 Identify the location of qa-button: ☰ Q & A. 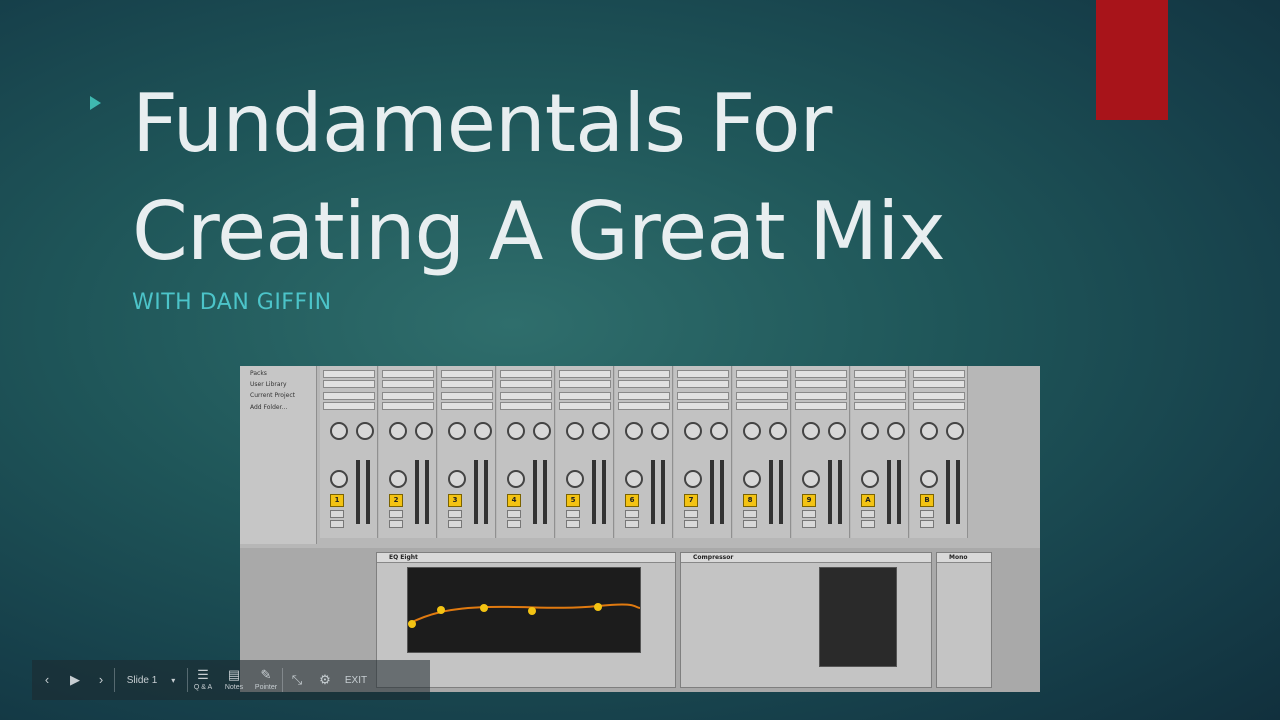
(203, 680).